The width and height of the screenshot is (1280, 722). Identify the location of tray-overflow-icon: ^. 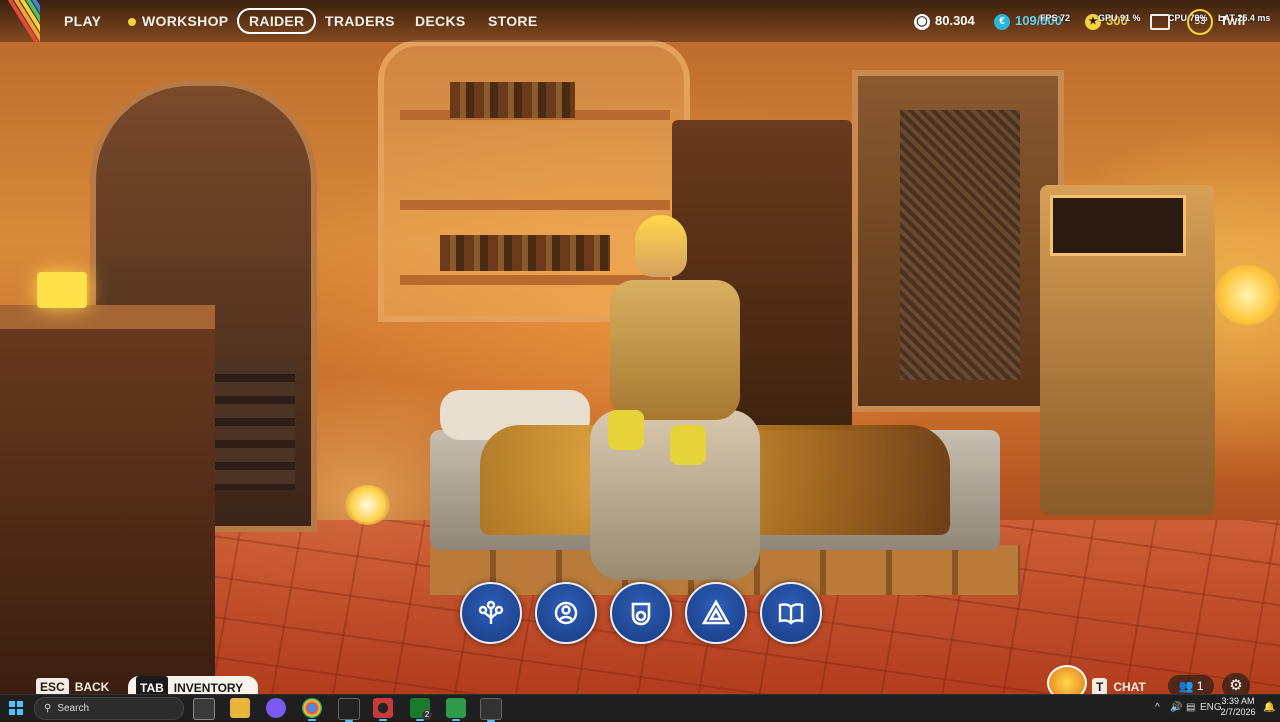
(1157, 708).